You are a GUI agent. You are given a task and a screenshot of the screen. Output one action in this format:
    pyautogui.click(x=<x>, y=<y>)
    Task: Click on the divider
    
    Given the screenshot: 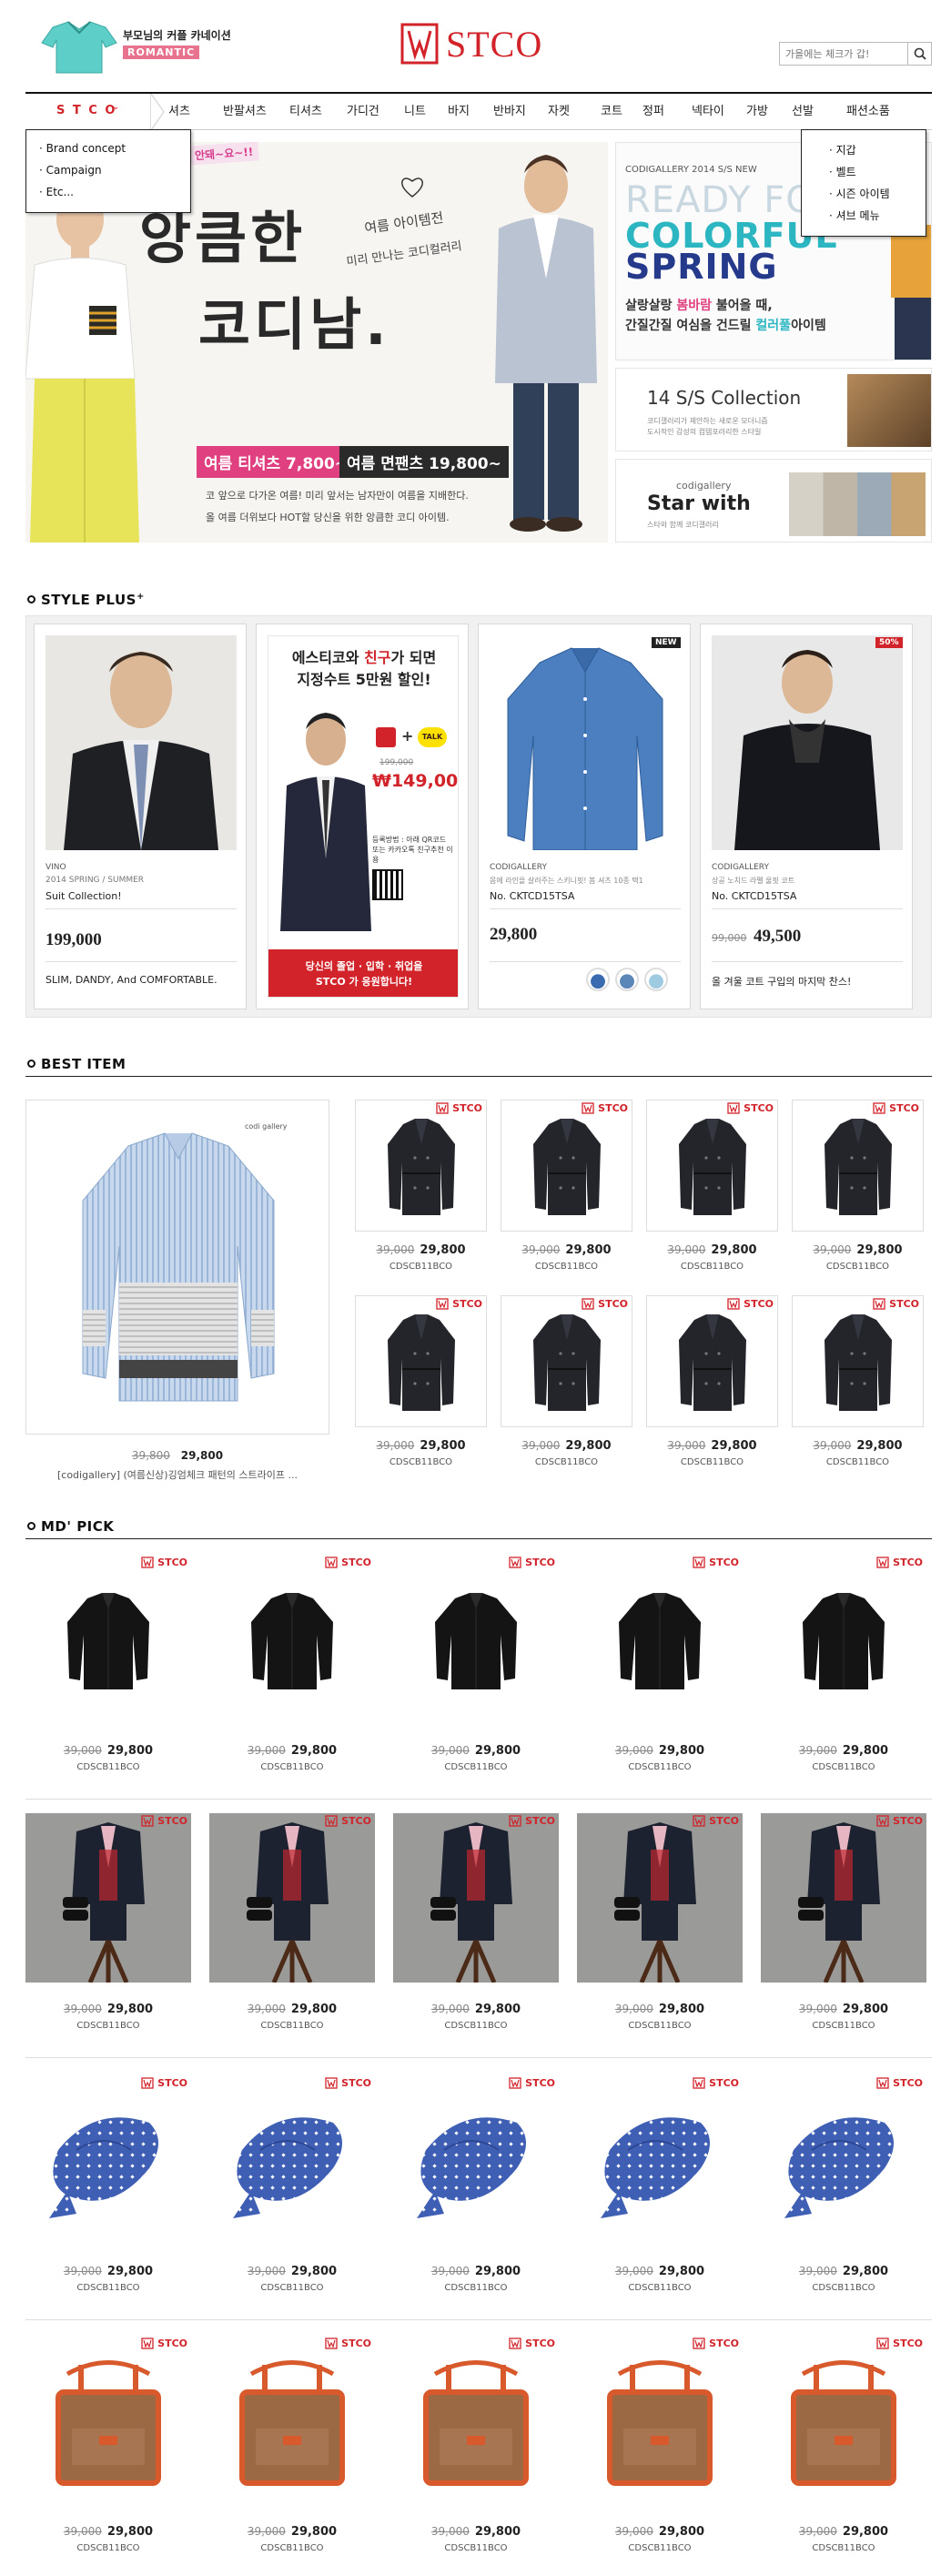 What is the action you would take?
    pyautogui.click(x=585, y=961)
    